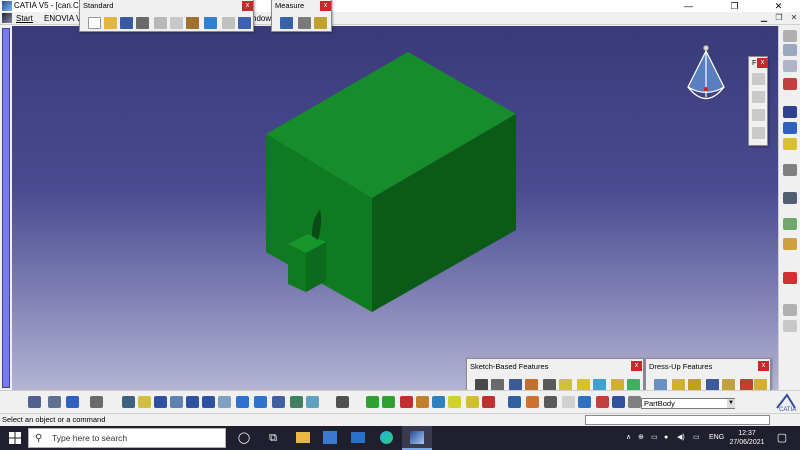 This screenshot has width=800, height=450. Describe the element at coordinates (386, 437) in the screenshot. I see `edge-browser-icon` at that location.